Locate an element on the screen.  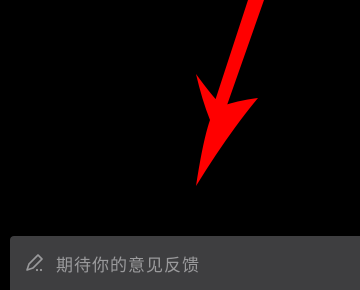
arrow-head is located at coordinates (227, 130).